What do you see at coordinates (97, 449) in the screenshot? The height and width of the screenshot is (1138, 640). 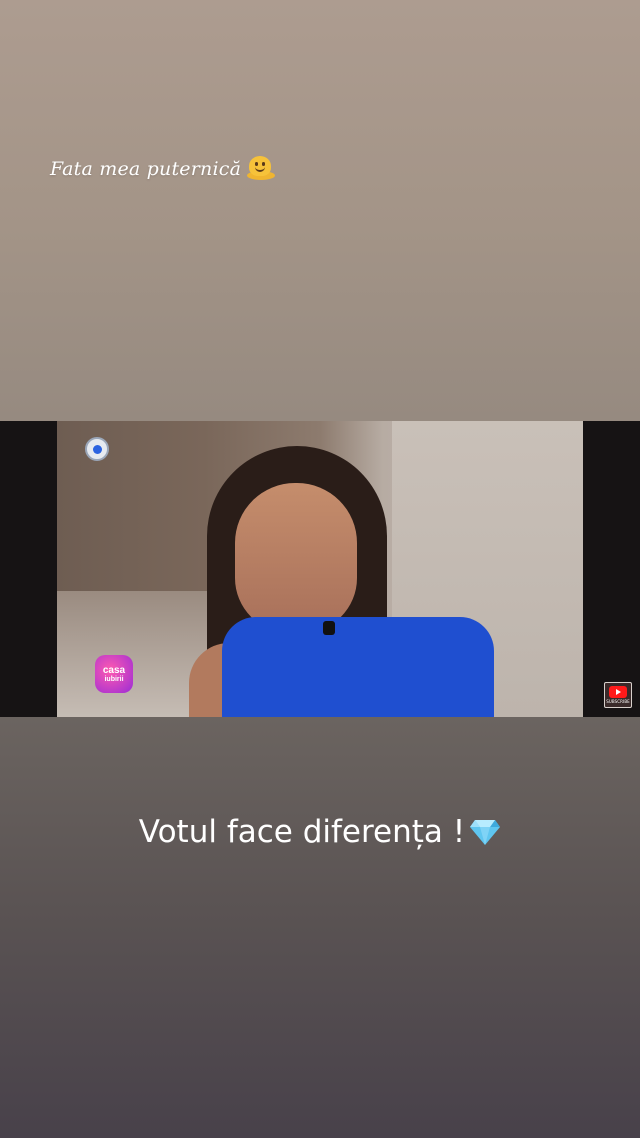 I see `kanal-d-logo` at bounding box center [97, 449].